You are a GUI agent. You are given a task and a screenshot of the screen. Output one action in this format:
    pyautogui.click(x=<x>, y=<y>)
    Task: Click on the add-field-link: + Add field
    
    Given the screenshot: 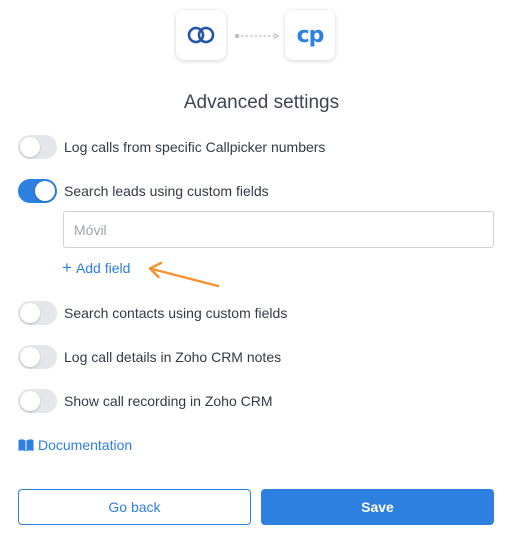 What is the action you would take?
    pyautogui.click(x=96, y=267)
    